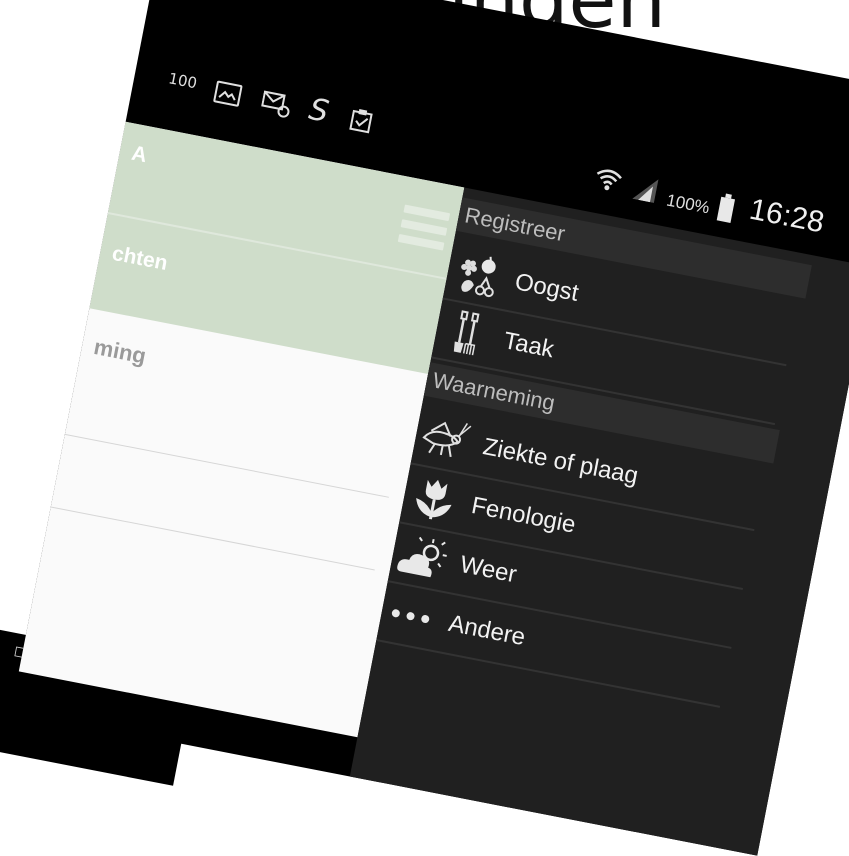  I want to click on s-icon: S, so click(319, 110).